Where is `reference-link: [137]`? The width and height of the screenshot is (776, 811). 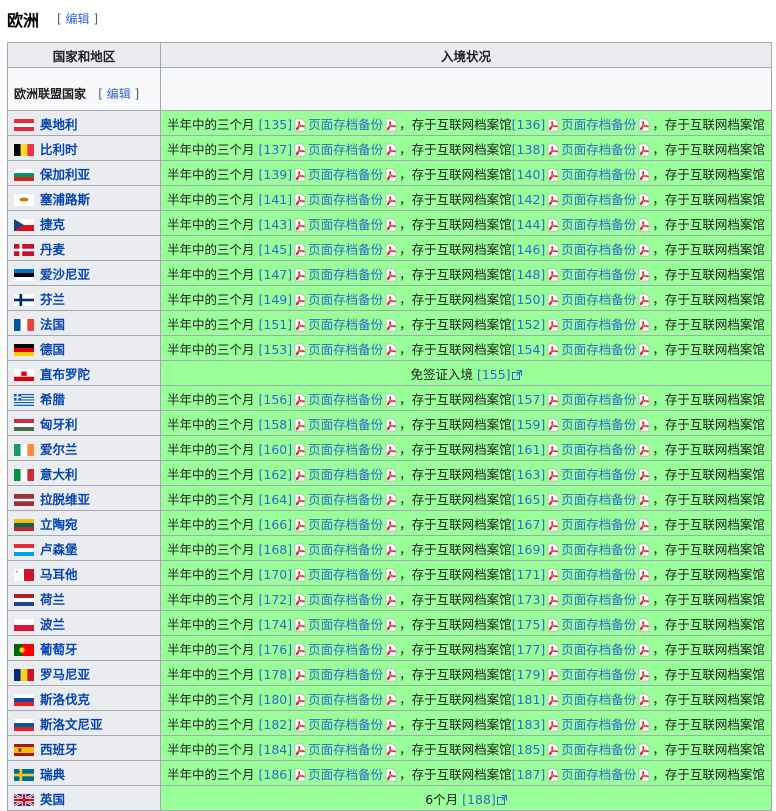 reference-link: [137] is located at coordinates (276, 149).